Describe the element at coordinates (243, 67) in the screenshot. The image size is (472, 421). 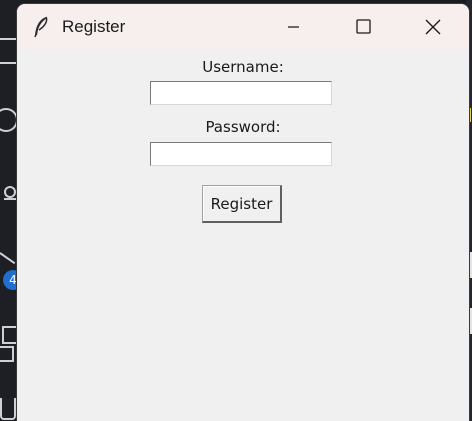
I see `username-label: Username:` at that location.